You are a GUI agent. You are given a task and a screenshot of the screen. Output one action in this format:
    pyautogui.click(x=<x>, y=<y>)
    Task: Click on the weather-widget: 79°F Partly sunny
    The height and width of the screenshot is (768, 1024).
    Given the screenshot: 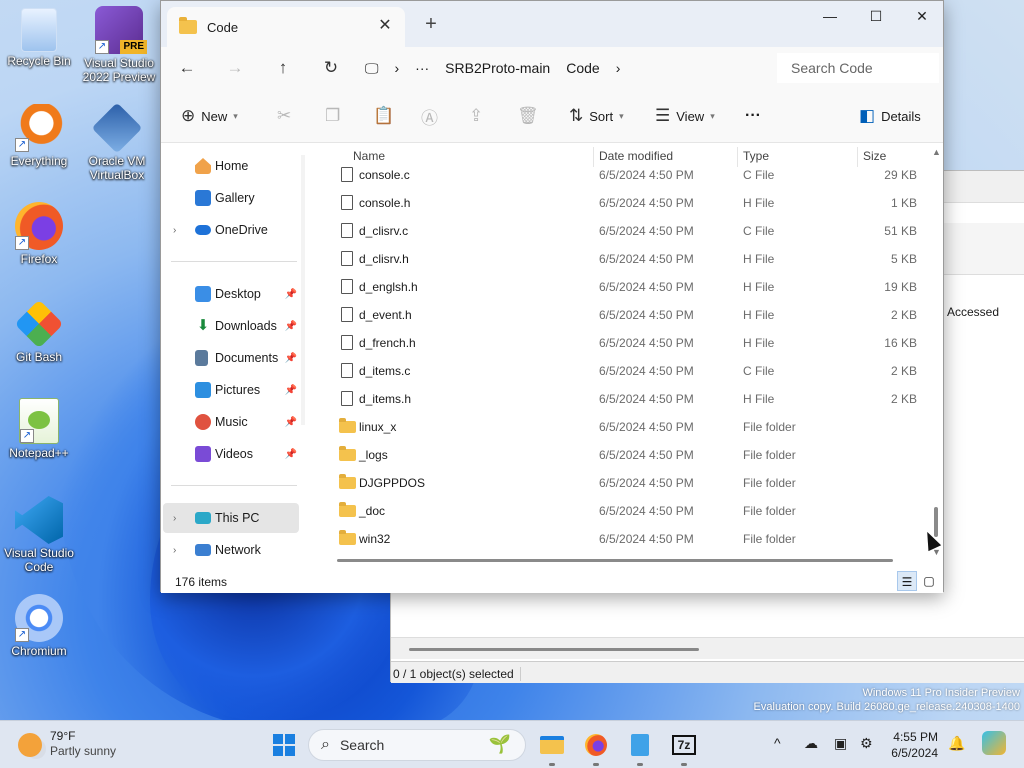 What is the action you would take?
    pyautogui.click(x=67, y=744)
    